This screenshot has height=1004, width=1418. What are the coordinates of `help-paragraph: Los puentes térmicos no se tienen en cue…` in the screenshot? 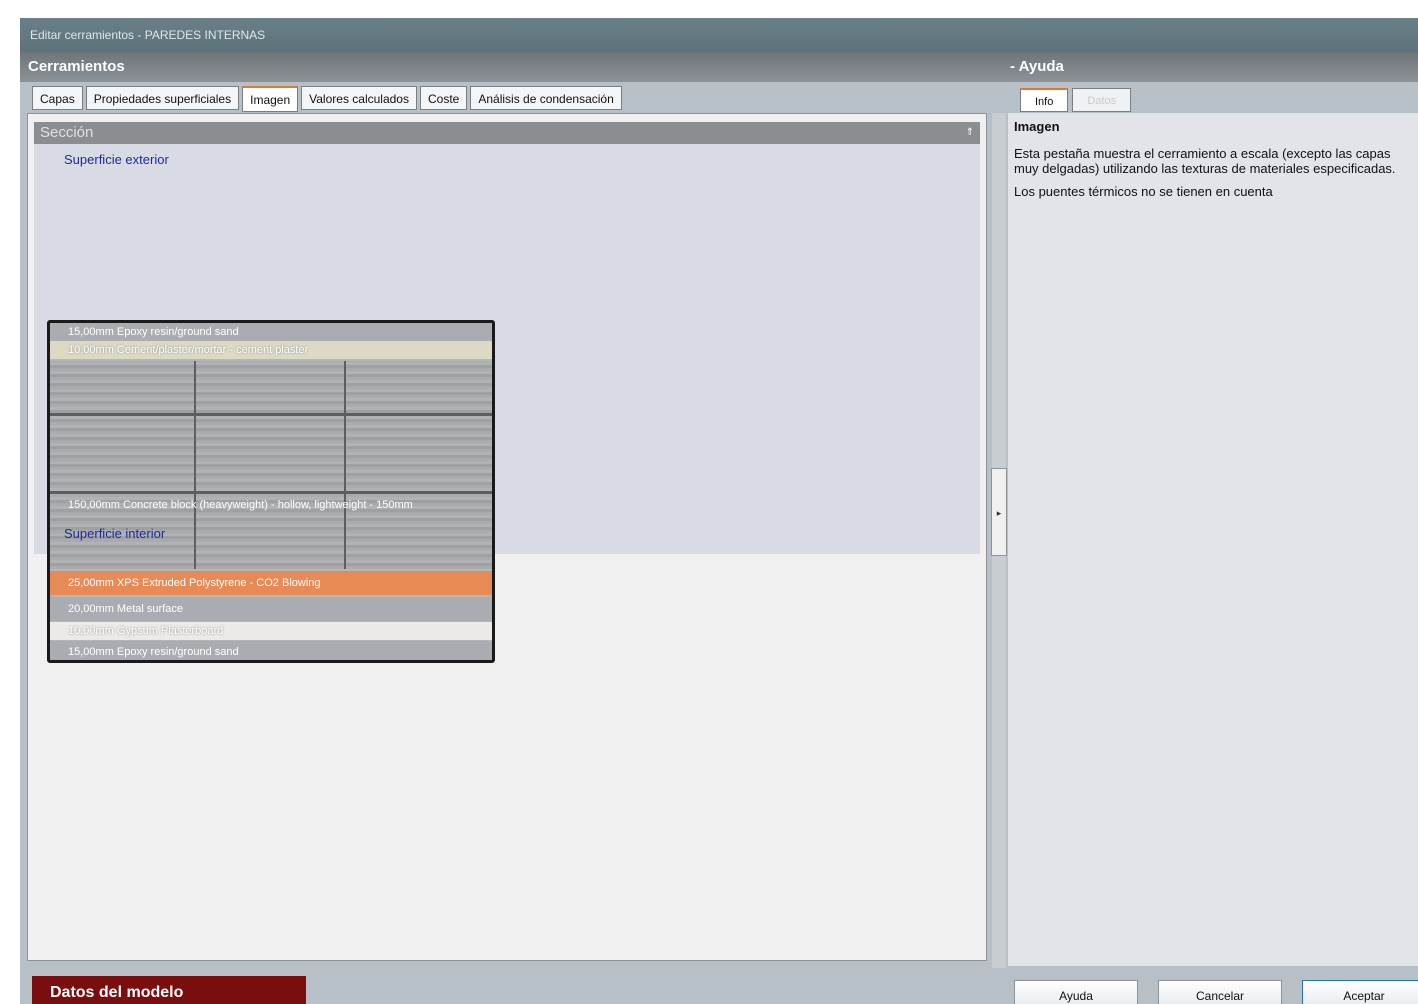 It's located at (1143, 191).